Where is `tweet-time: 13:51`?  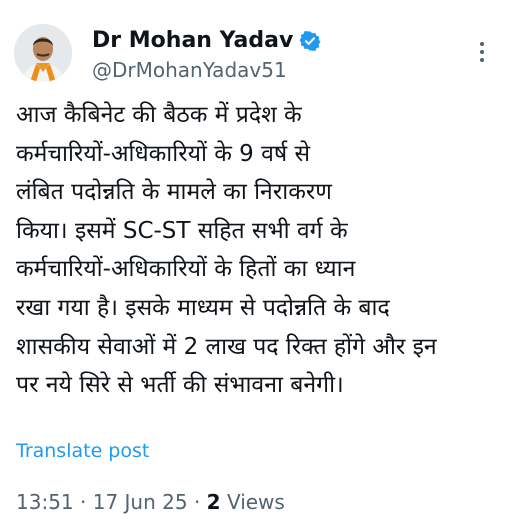 tweet-time: 13:51 is located at coordinates (45, 502).